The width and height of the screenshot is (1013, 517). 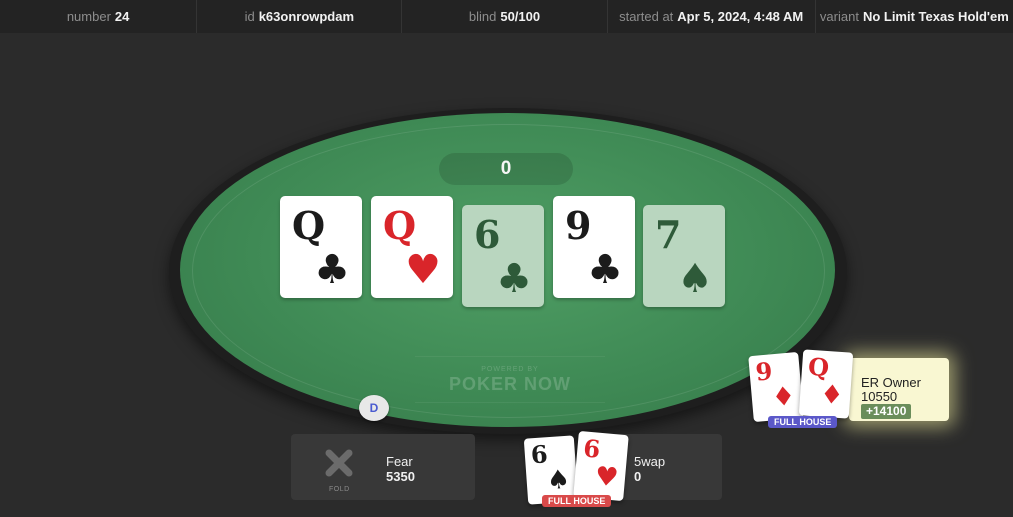 I want to click on board-card: 9 ♣, so click(x=594, y=247).